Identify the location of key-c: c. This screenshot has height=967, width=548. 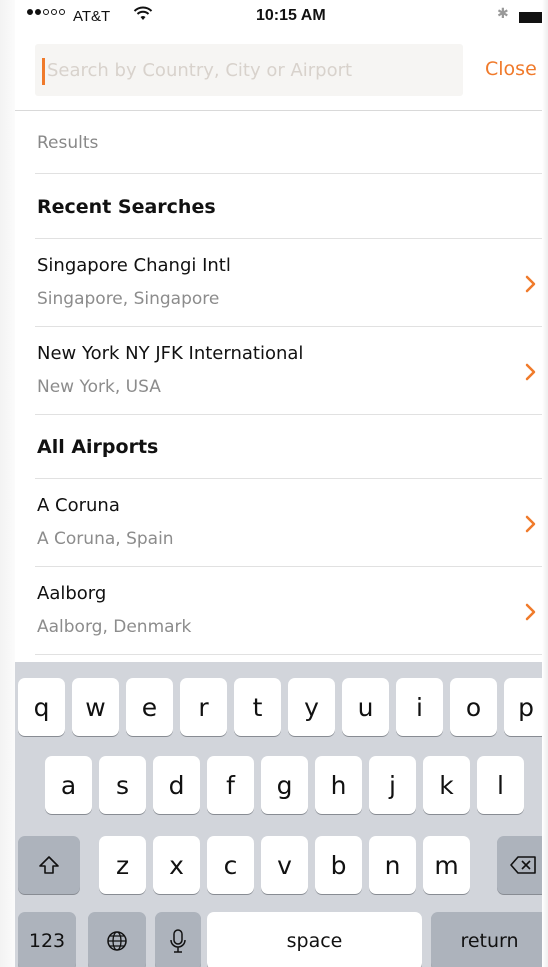
(230, 865).